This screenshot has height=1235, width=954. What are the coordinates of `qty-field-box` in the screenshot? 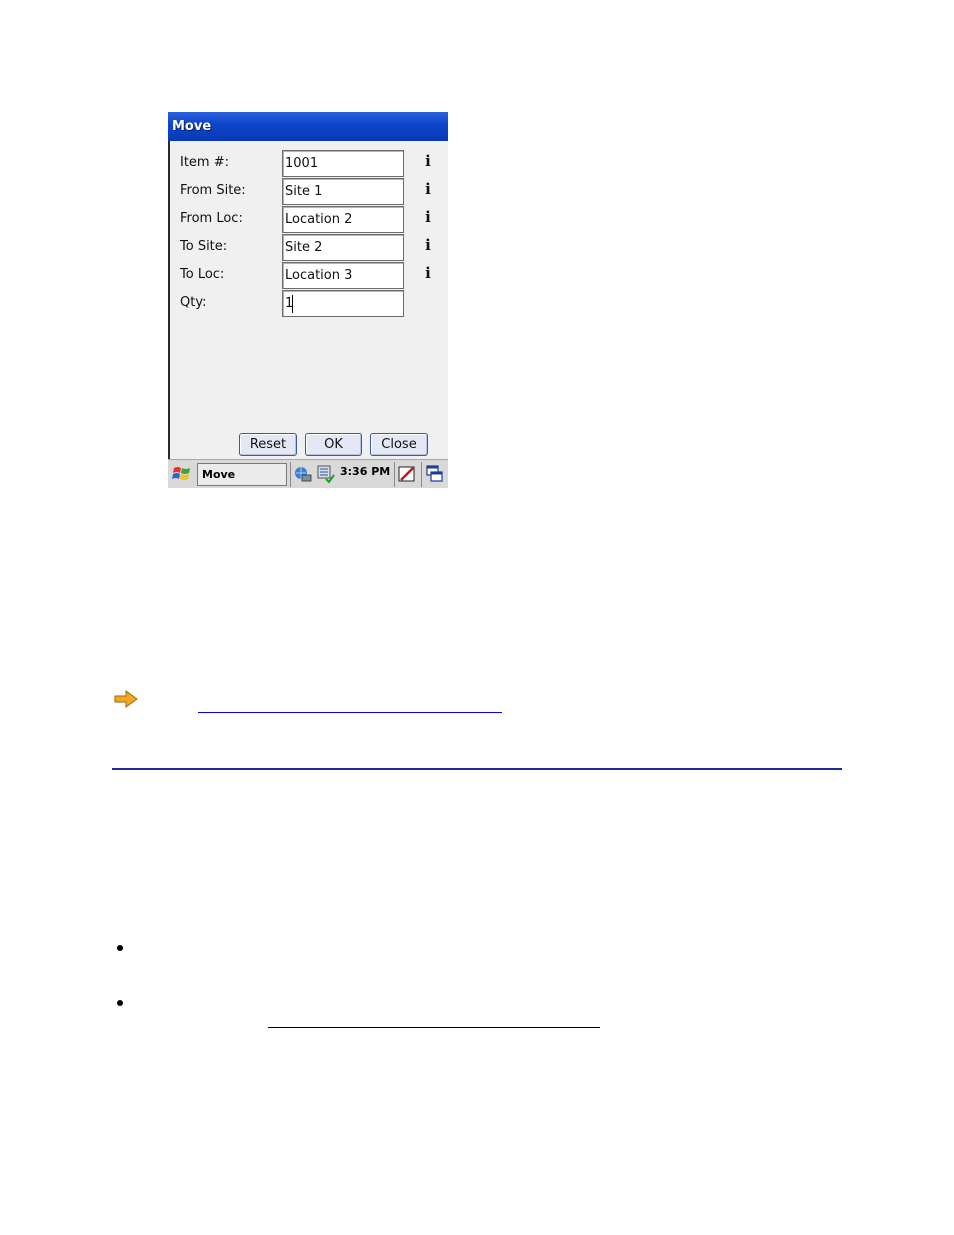 It's located at (343, 303).